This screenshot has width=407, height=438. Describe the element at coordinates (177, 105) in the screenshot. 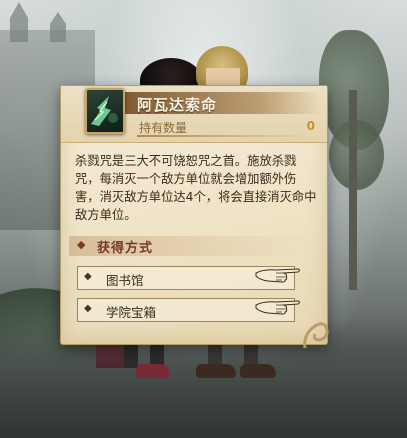

I see `item-name: 阿瓦达索命` at that location.